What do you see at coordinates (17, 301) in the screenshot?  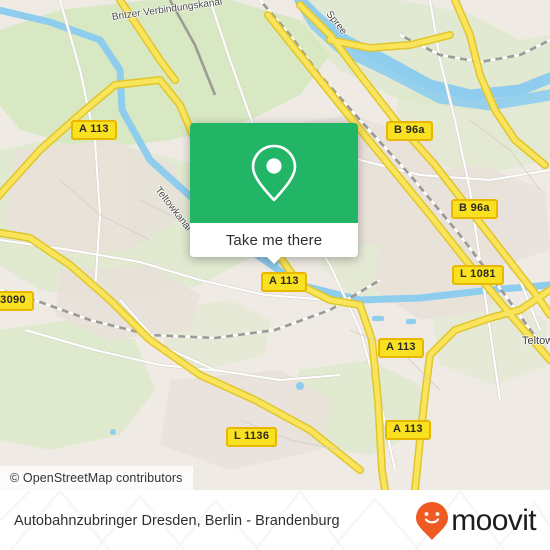 I see `road-shield-l3090-west: L 3090` at bounding box center [17, 301].